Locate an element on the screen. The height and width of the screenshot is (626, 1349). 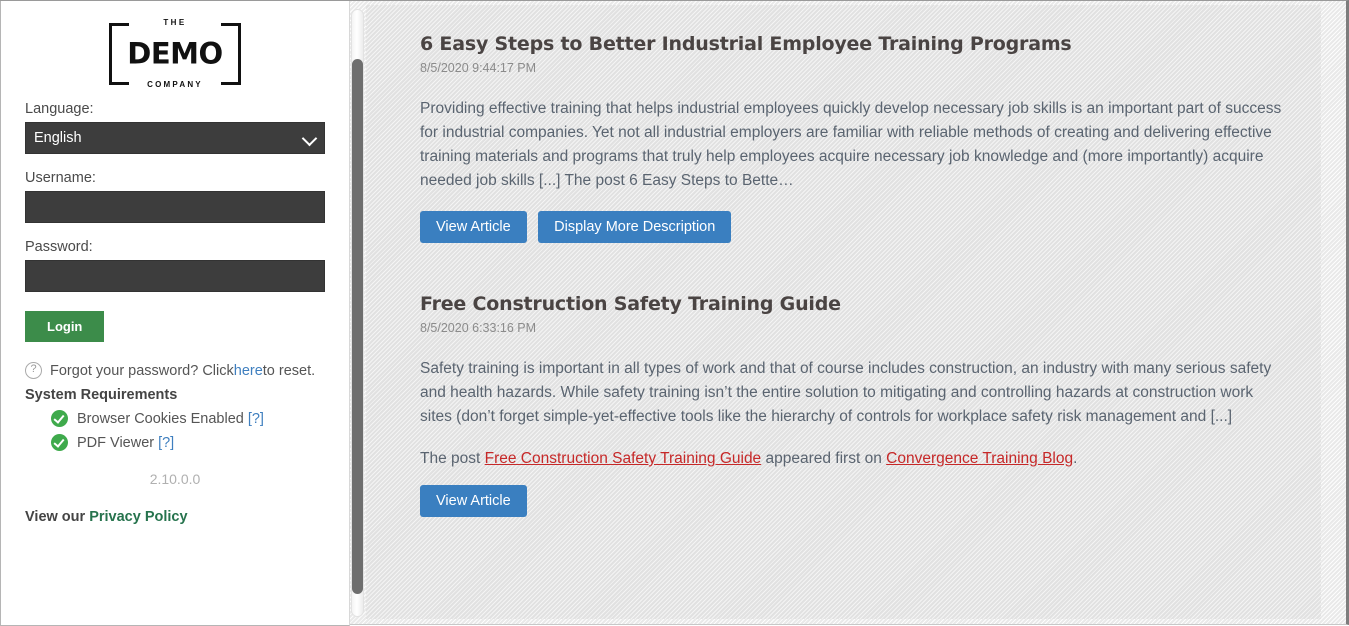
display-more-description-button: Display More Description is located at coordinates (635, 227).